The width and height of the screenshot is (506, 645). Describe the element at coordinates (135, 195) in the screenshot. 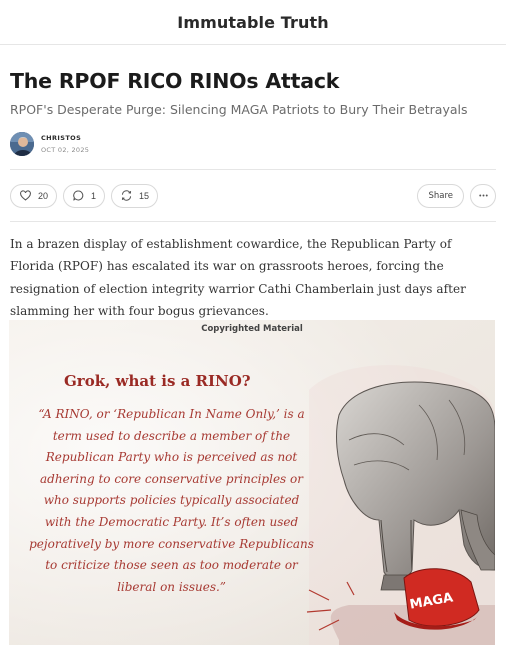

I see `restack-button: 15` at that location.